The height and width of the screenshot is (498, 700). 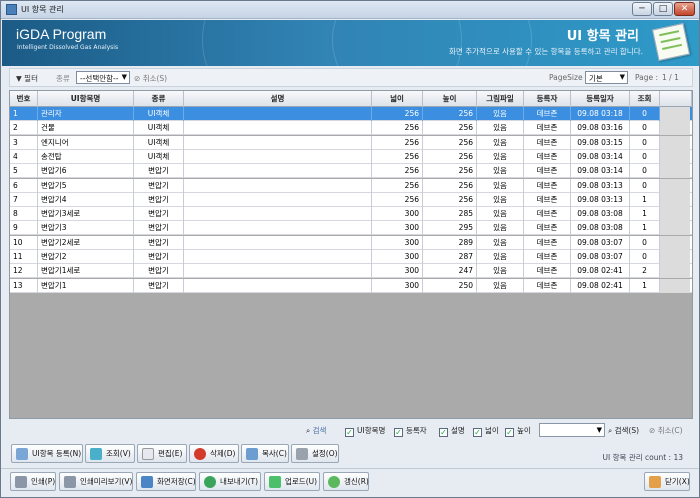 I want to click on cell-type: UI객체, so click(x=159, y=128).